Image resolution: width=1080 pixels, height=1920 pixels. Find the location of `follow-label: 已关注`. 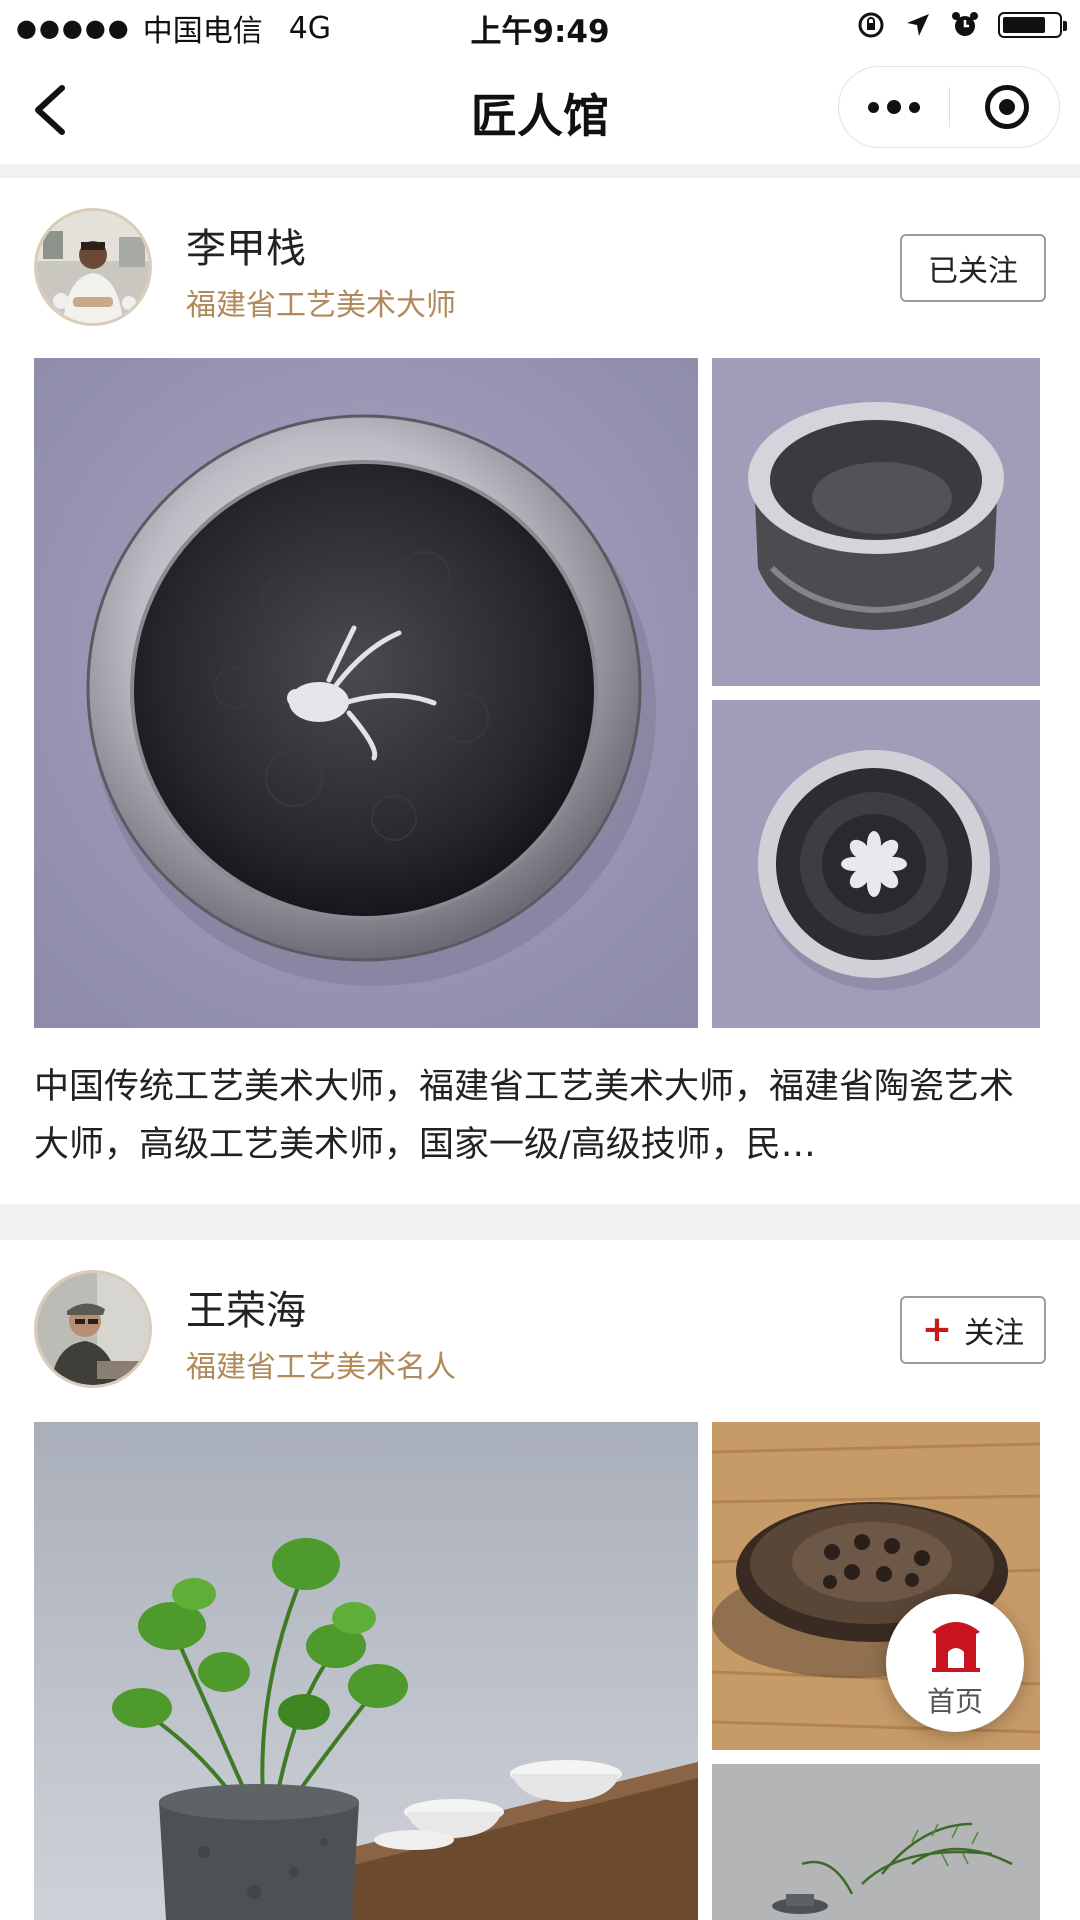

follow-label: 已关注 is located at coordinates (973, 271).